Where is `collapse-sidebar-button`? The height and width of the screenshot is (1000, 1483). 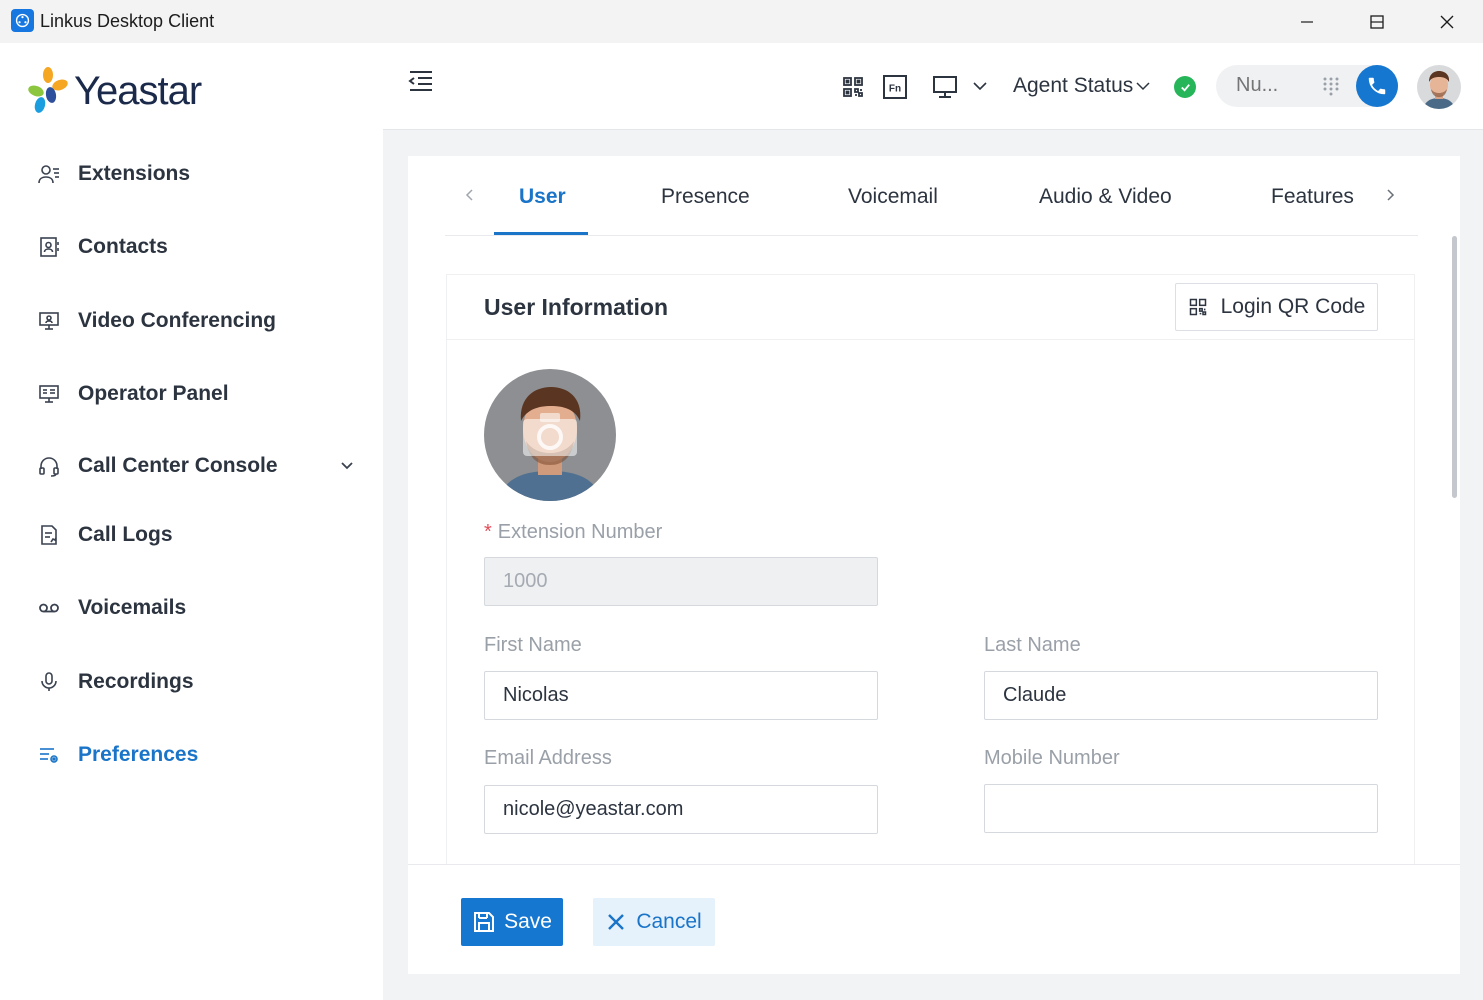 collapse-sidebar-button is located at coordinates (421, 81).